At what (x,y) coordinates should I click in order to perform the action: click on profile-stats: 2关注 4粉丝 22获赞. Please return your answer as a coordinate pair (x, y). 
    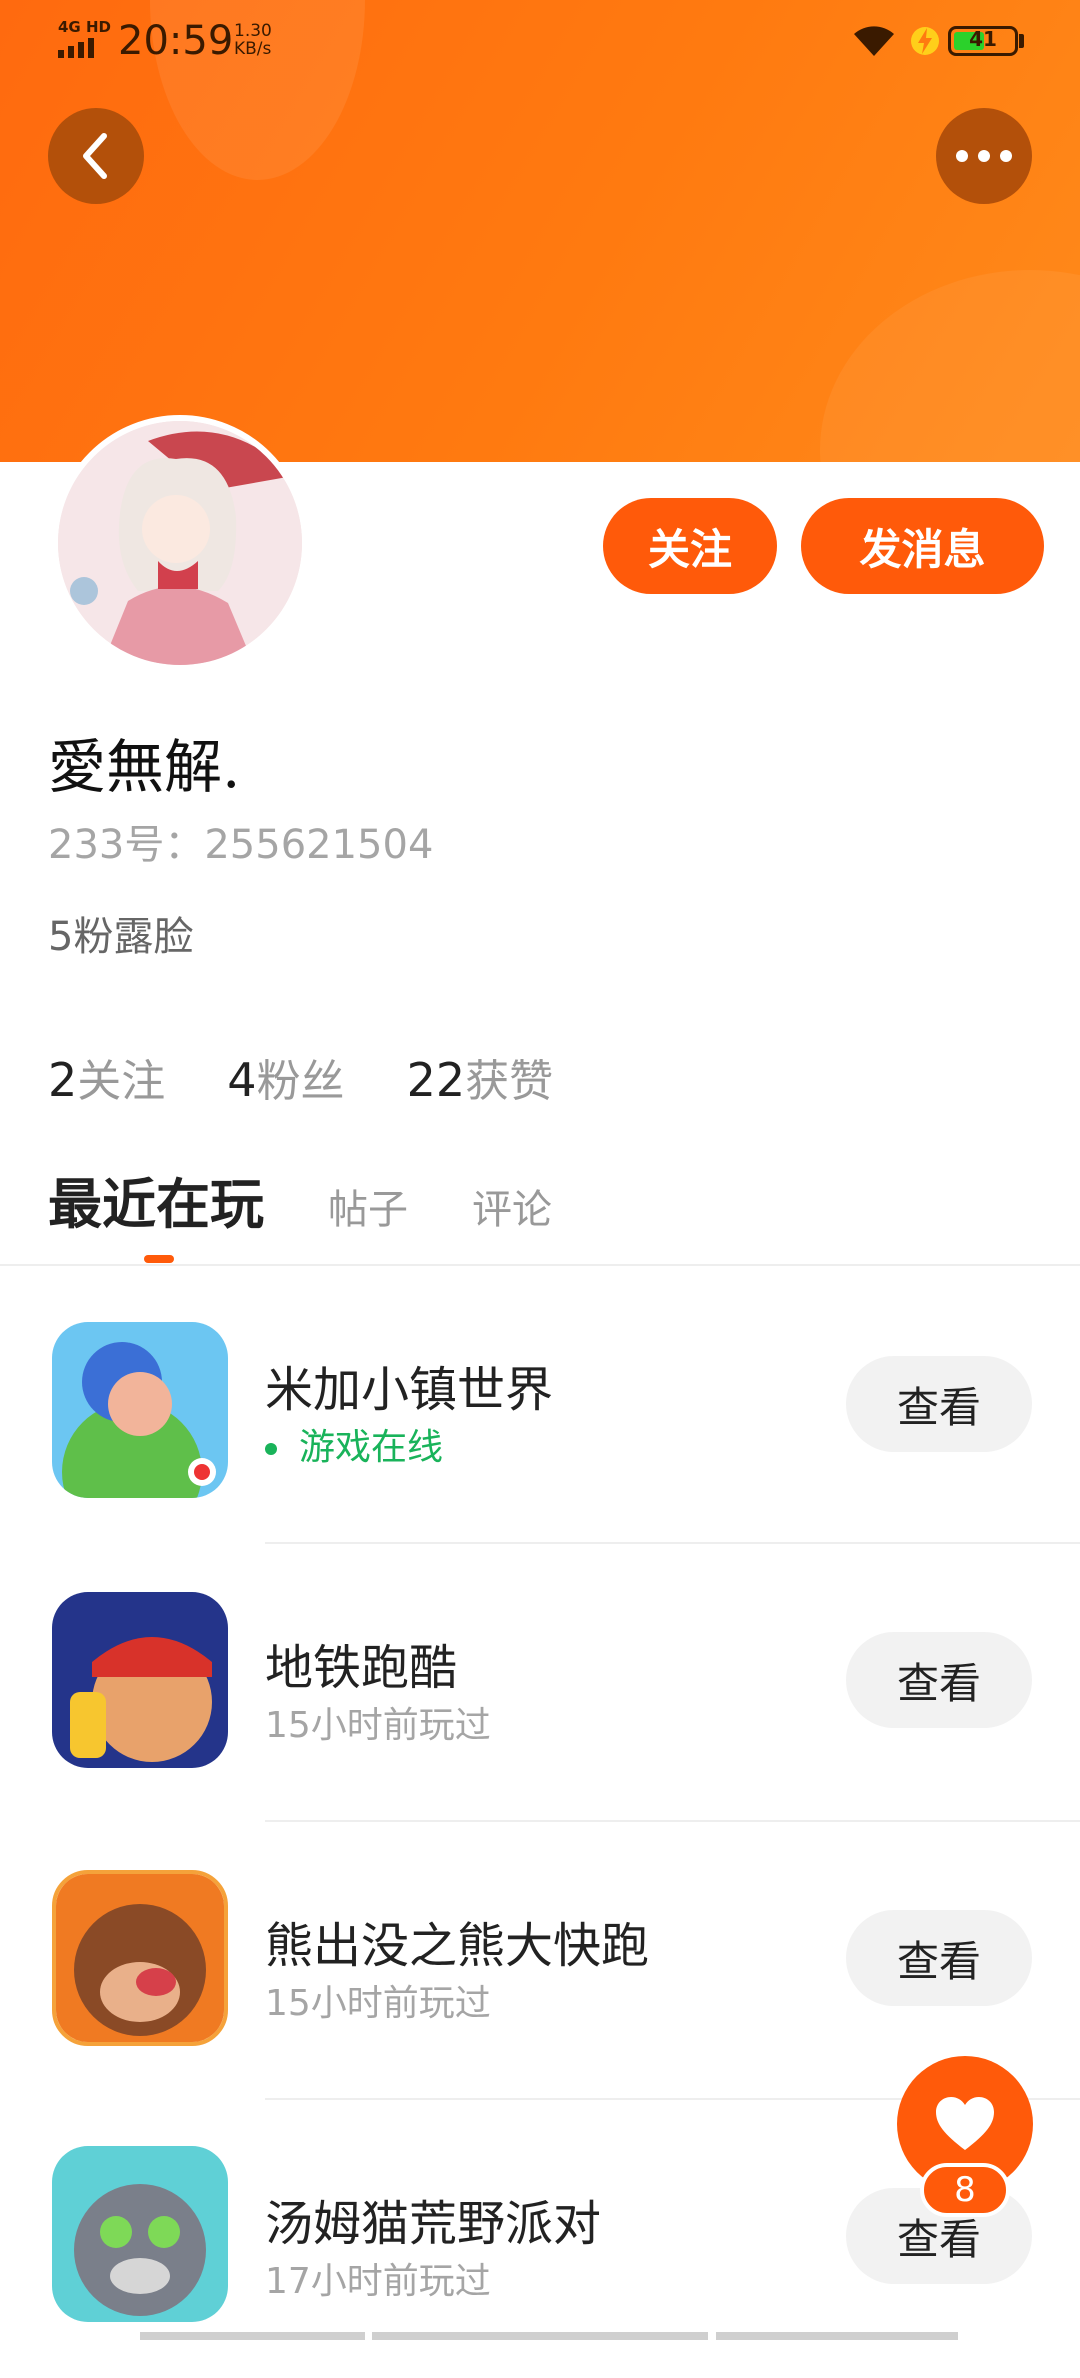
    Looking at the image, I should click on (300, 1077).